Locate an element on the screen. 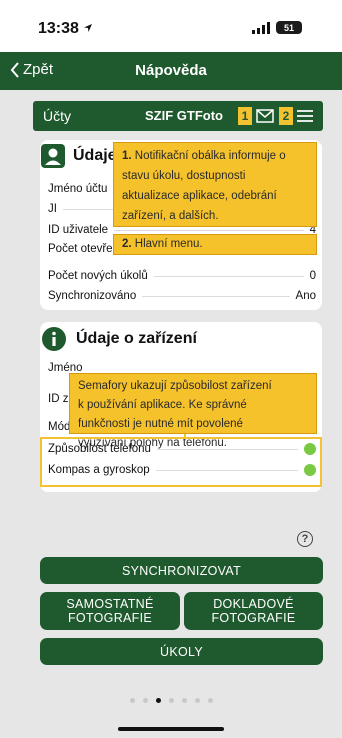  button-line: SAMOSTATNÉ is located at coordinates (110, 604).